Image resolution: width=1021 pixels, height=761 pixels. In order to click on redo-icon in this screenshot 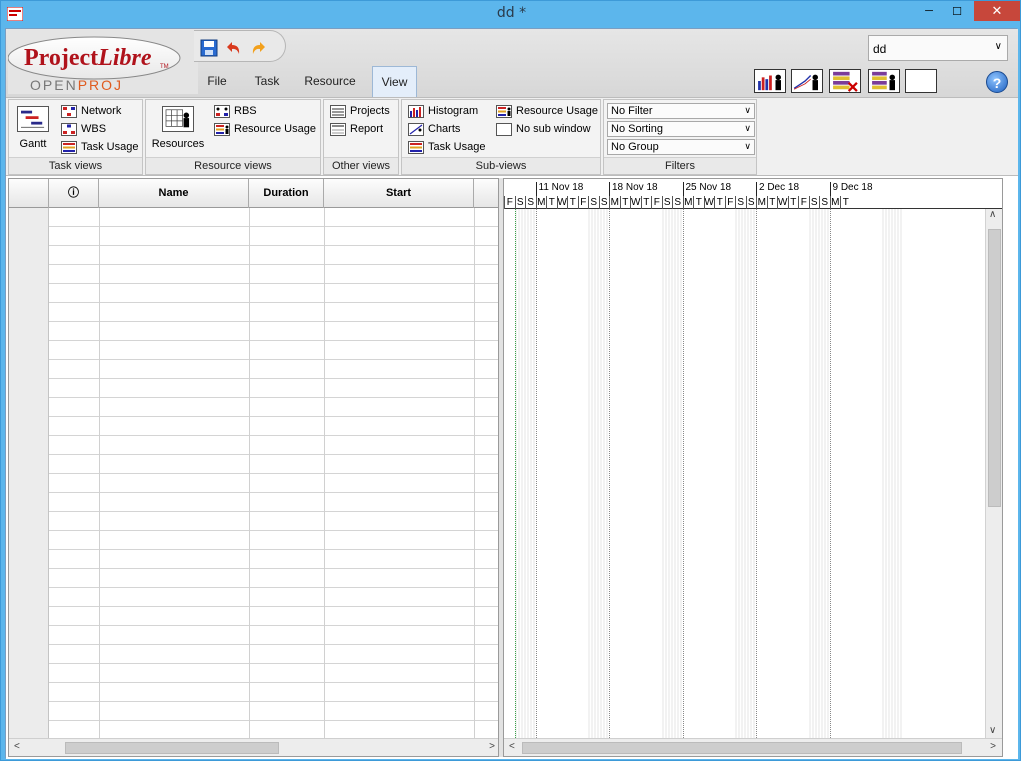, I will do `click(259, 48)`.